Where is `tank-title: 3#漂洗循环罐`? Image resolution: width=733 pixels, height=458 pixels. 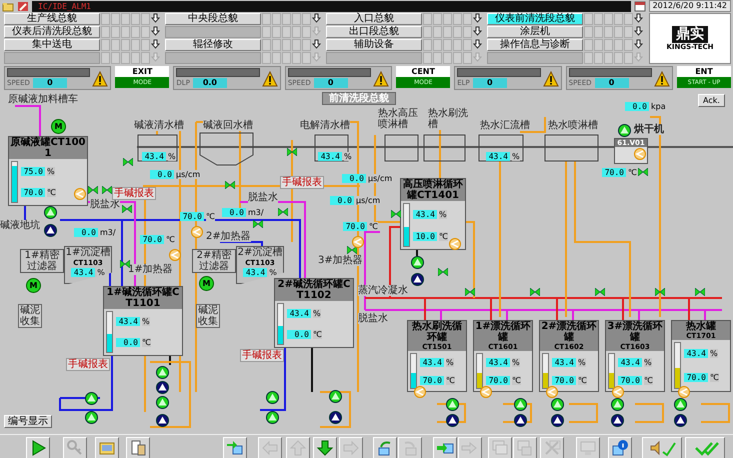
tank-title: 3#漂洗循环罐 is located at coordinates (635, 332).